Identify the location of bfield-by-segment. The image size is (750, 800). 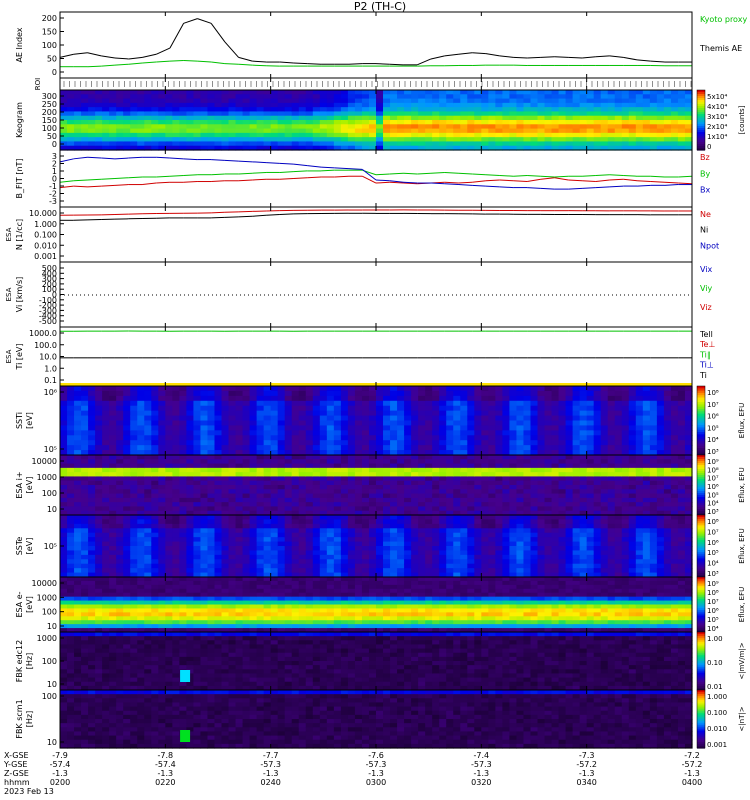
(602, 175).